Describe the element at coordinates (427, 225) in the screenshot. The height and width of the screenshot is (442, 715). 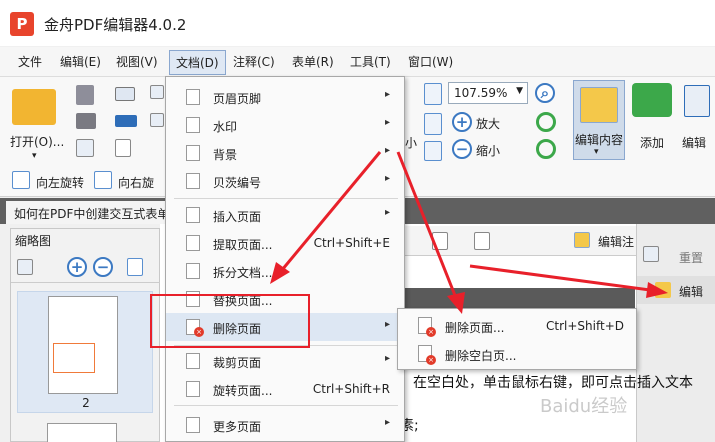
I see `arrow-to-submenu` at that location.